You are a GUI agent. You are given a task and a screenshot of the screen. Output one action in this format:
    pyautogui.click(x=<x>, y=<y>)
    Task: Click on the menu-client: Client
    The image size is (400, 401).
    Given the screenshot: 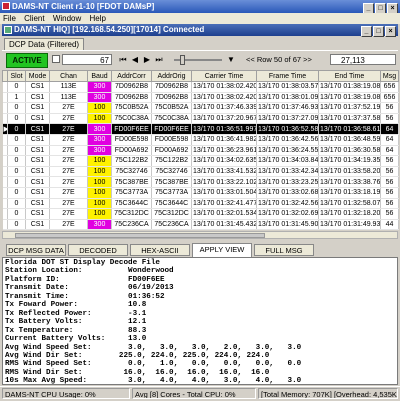 What is the action you would take?
    pyautogui.click(x=34, y=18)
    